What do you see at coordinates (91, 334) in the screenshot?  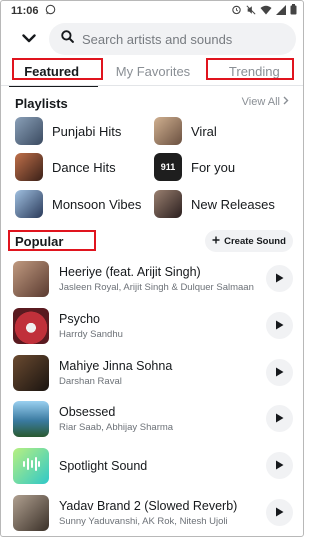 I see `song-artist: Harrdy Sandhu` at bounding box center [91, 334].